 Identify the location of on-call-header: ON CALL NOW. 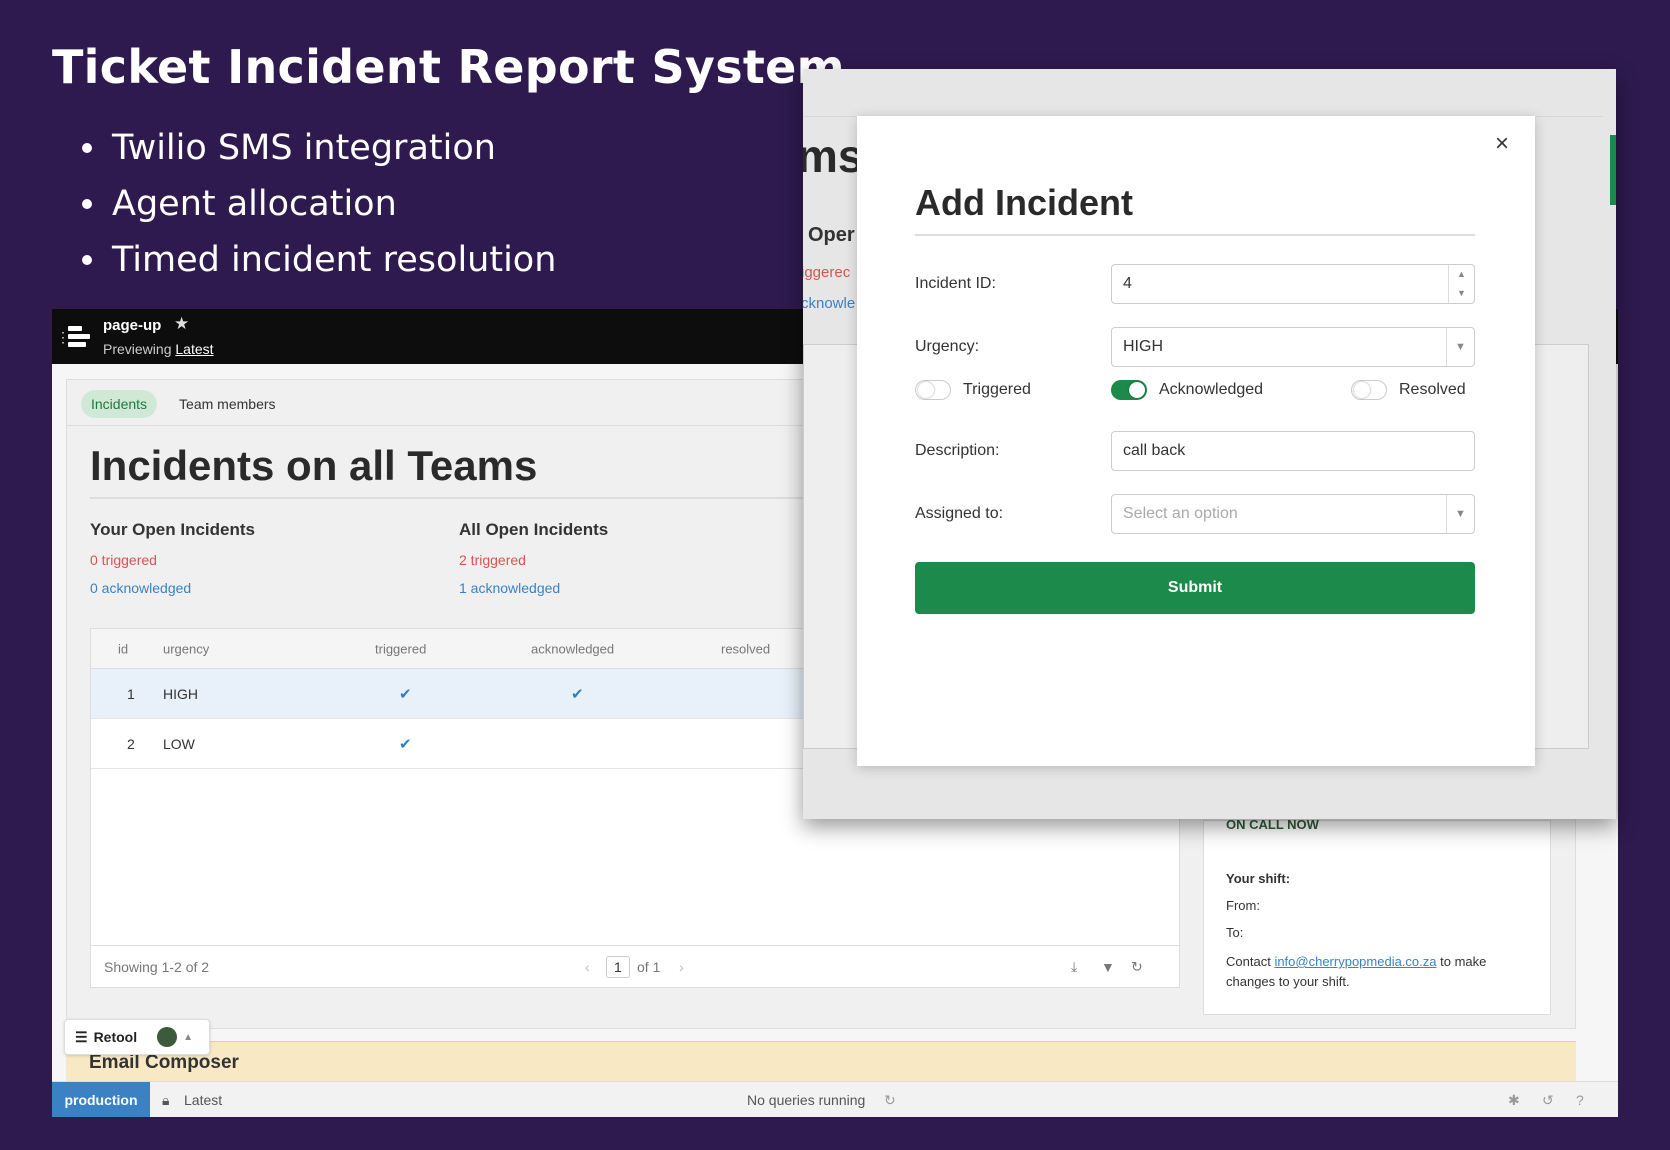
(1272, 824).